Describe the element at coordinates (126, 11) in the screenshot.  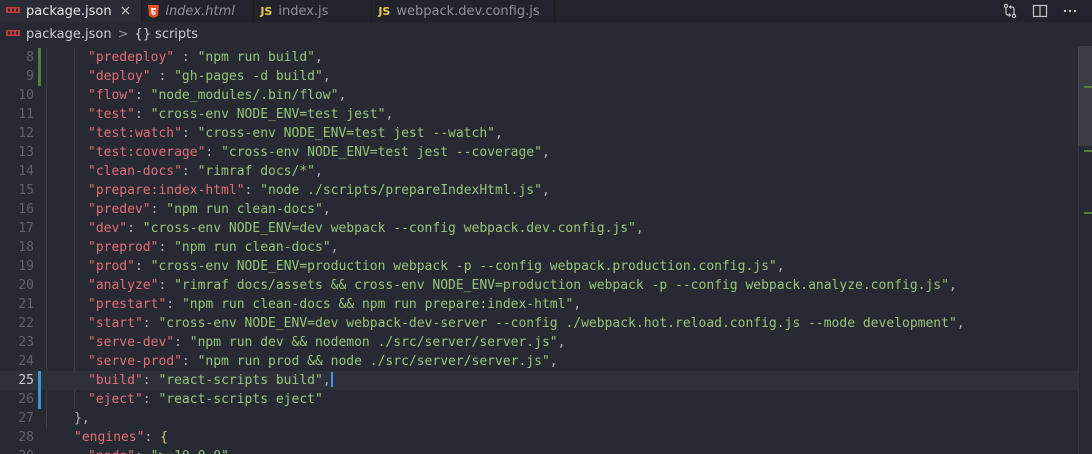
I see `close-icon: ×` at that location.